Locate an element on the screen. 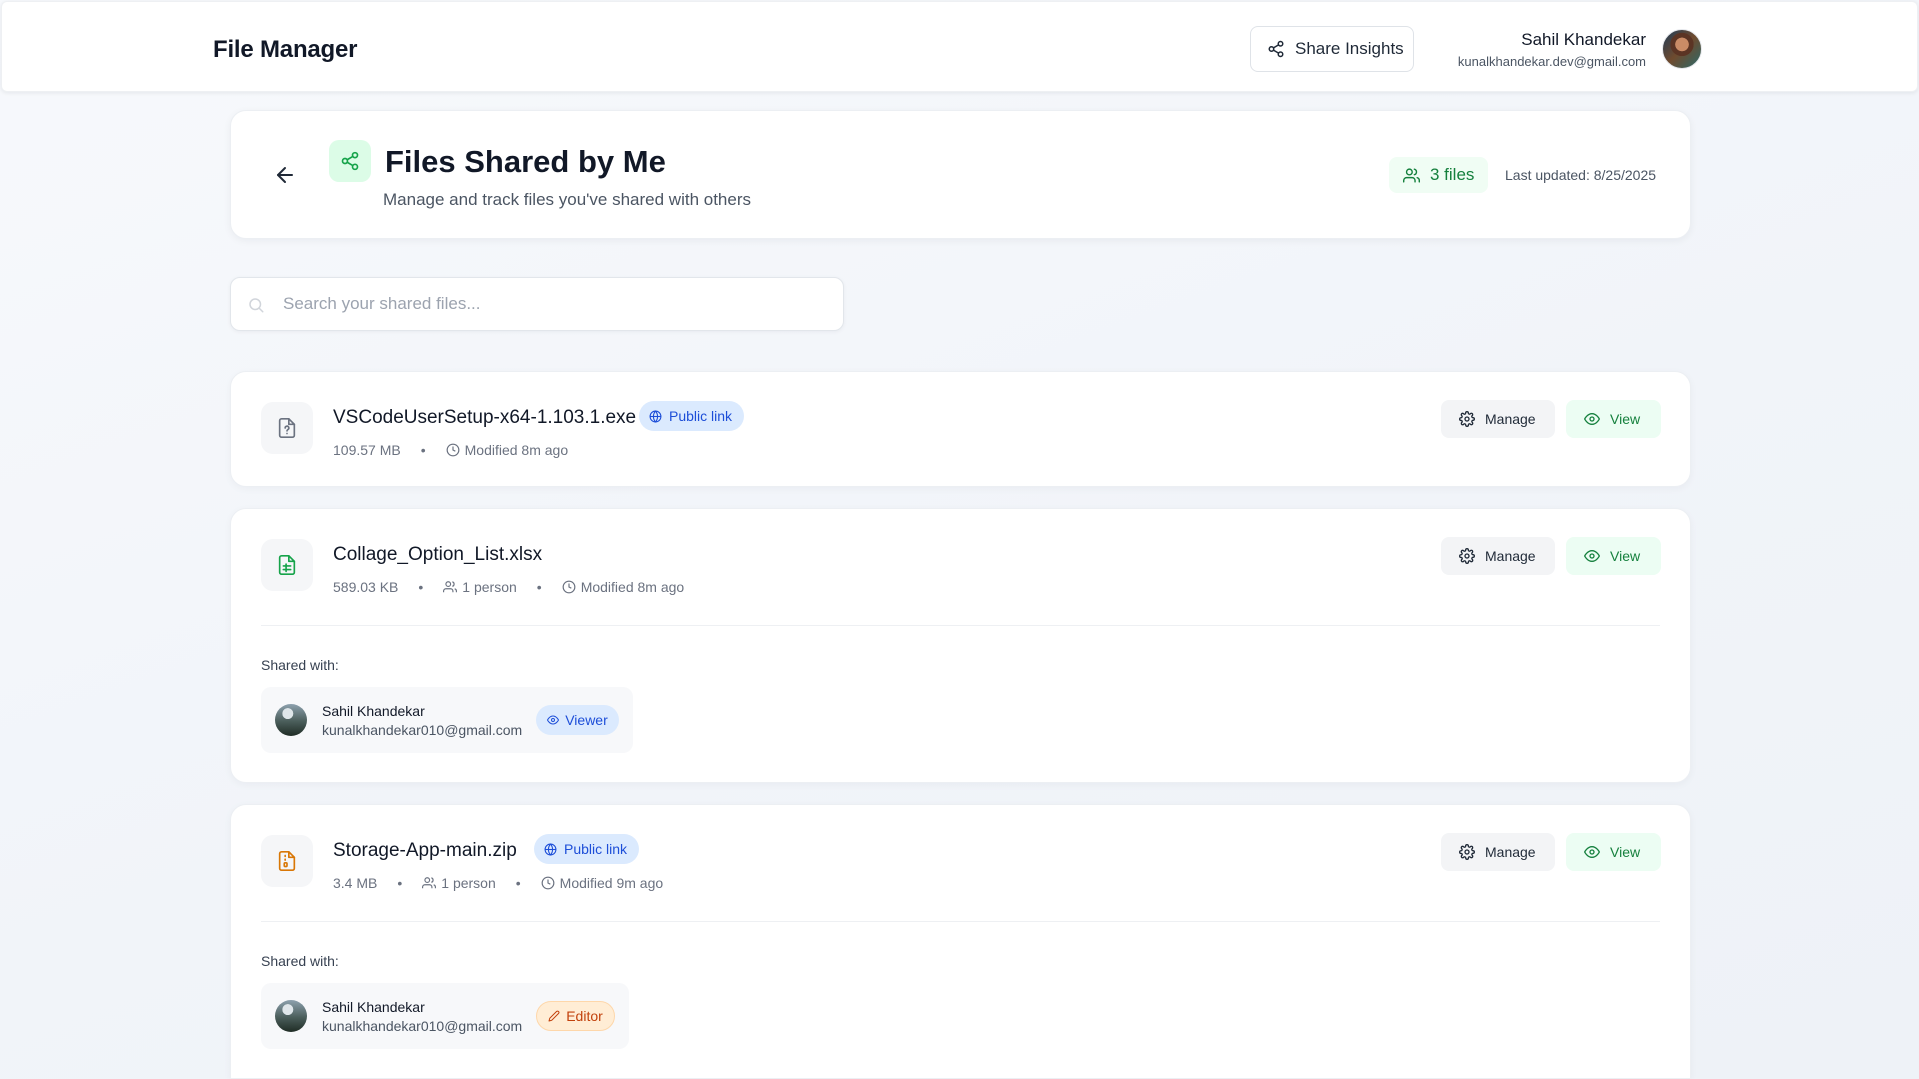  search-box is located at coordinates (537, 304).